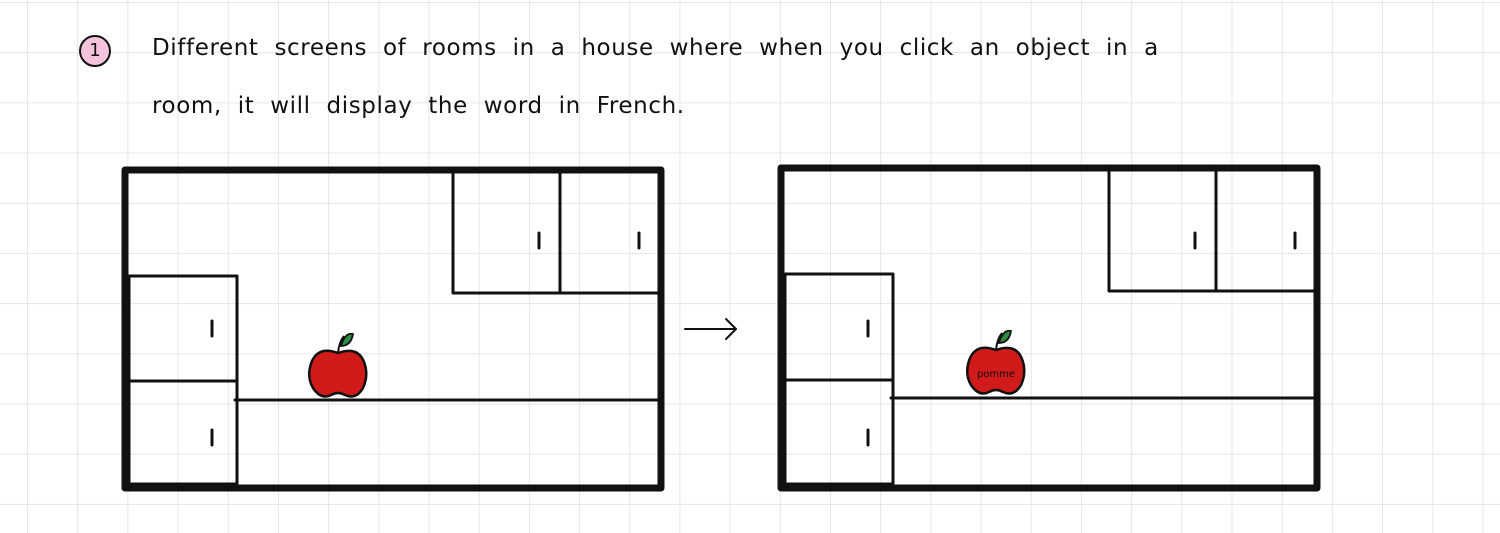  I want to click on step-number: 1, so click(95, 50).